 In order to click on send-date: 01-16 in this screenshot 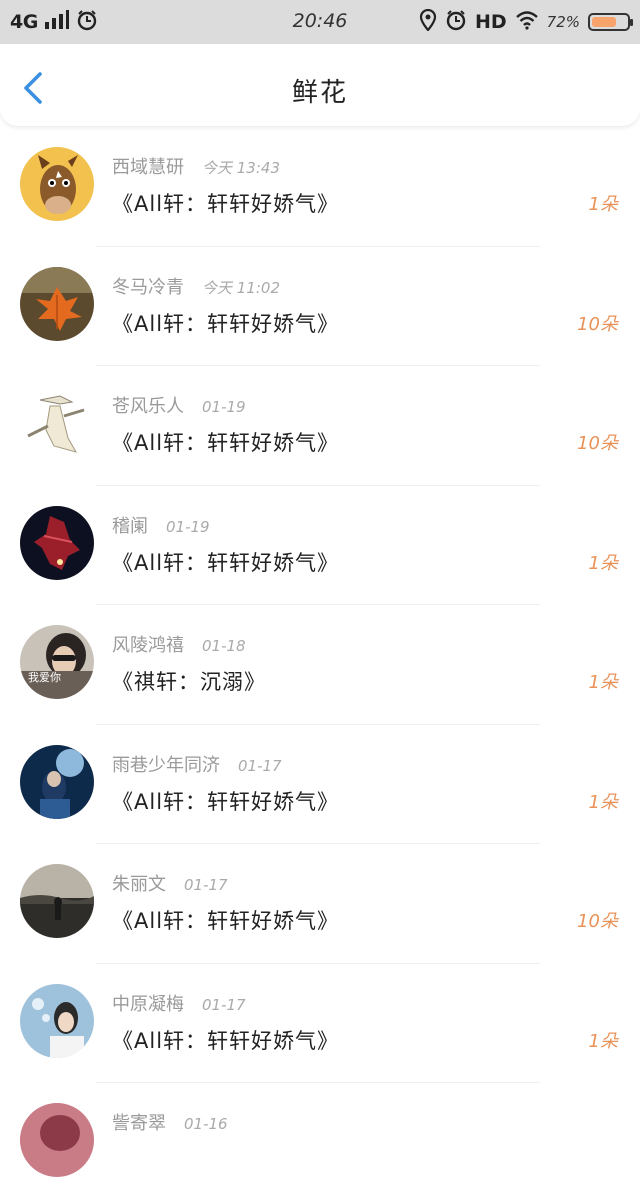, I will do `click(206, 1124)`.